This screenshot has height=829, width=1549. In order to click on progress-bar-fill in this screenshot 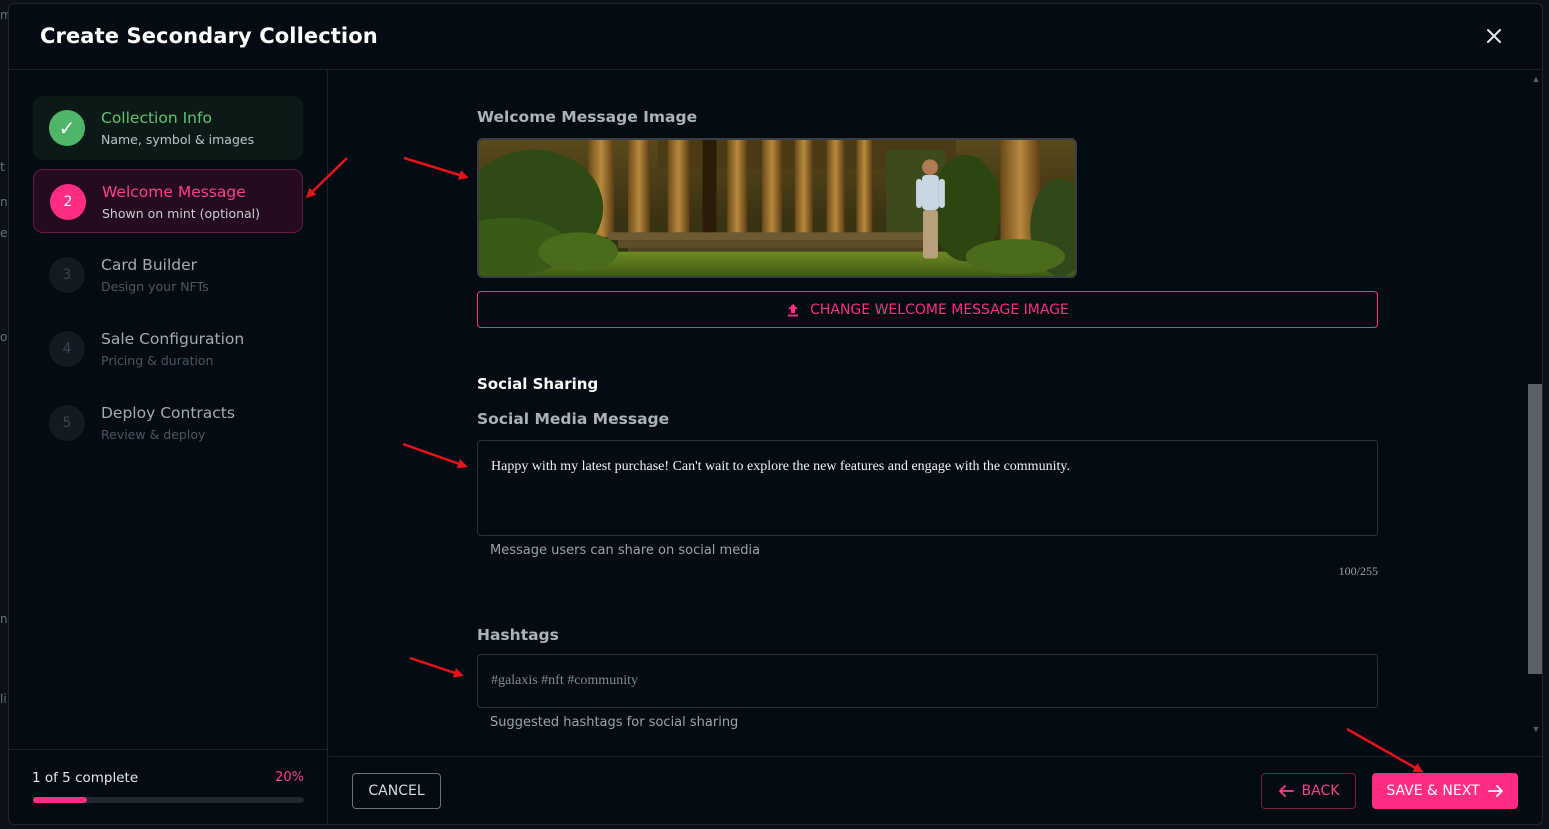, I will do `click(60, 800)`.